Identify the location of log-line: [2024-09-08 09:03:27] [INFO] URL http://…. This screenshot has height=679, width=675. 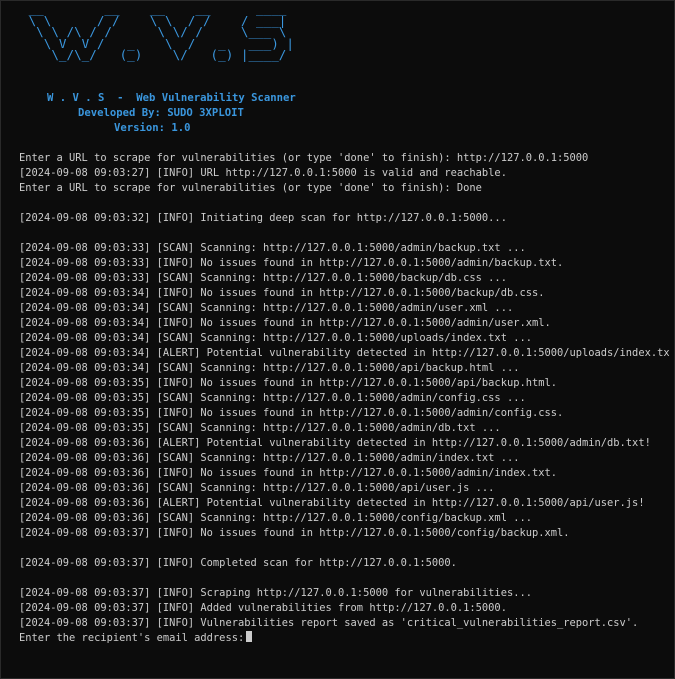
(263, 173).